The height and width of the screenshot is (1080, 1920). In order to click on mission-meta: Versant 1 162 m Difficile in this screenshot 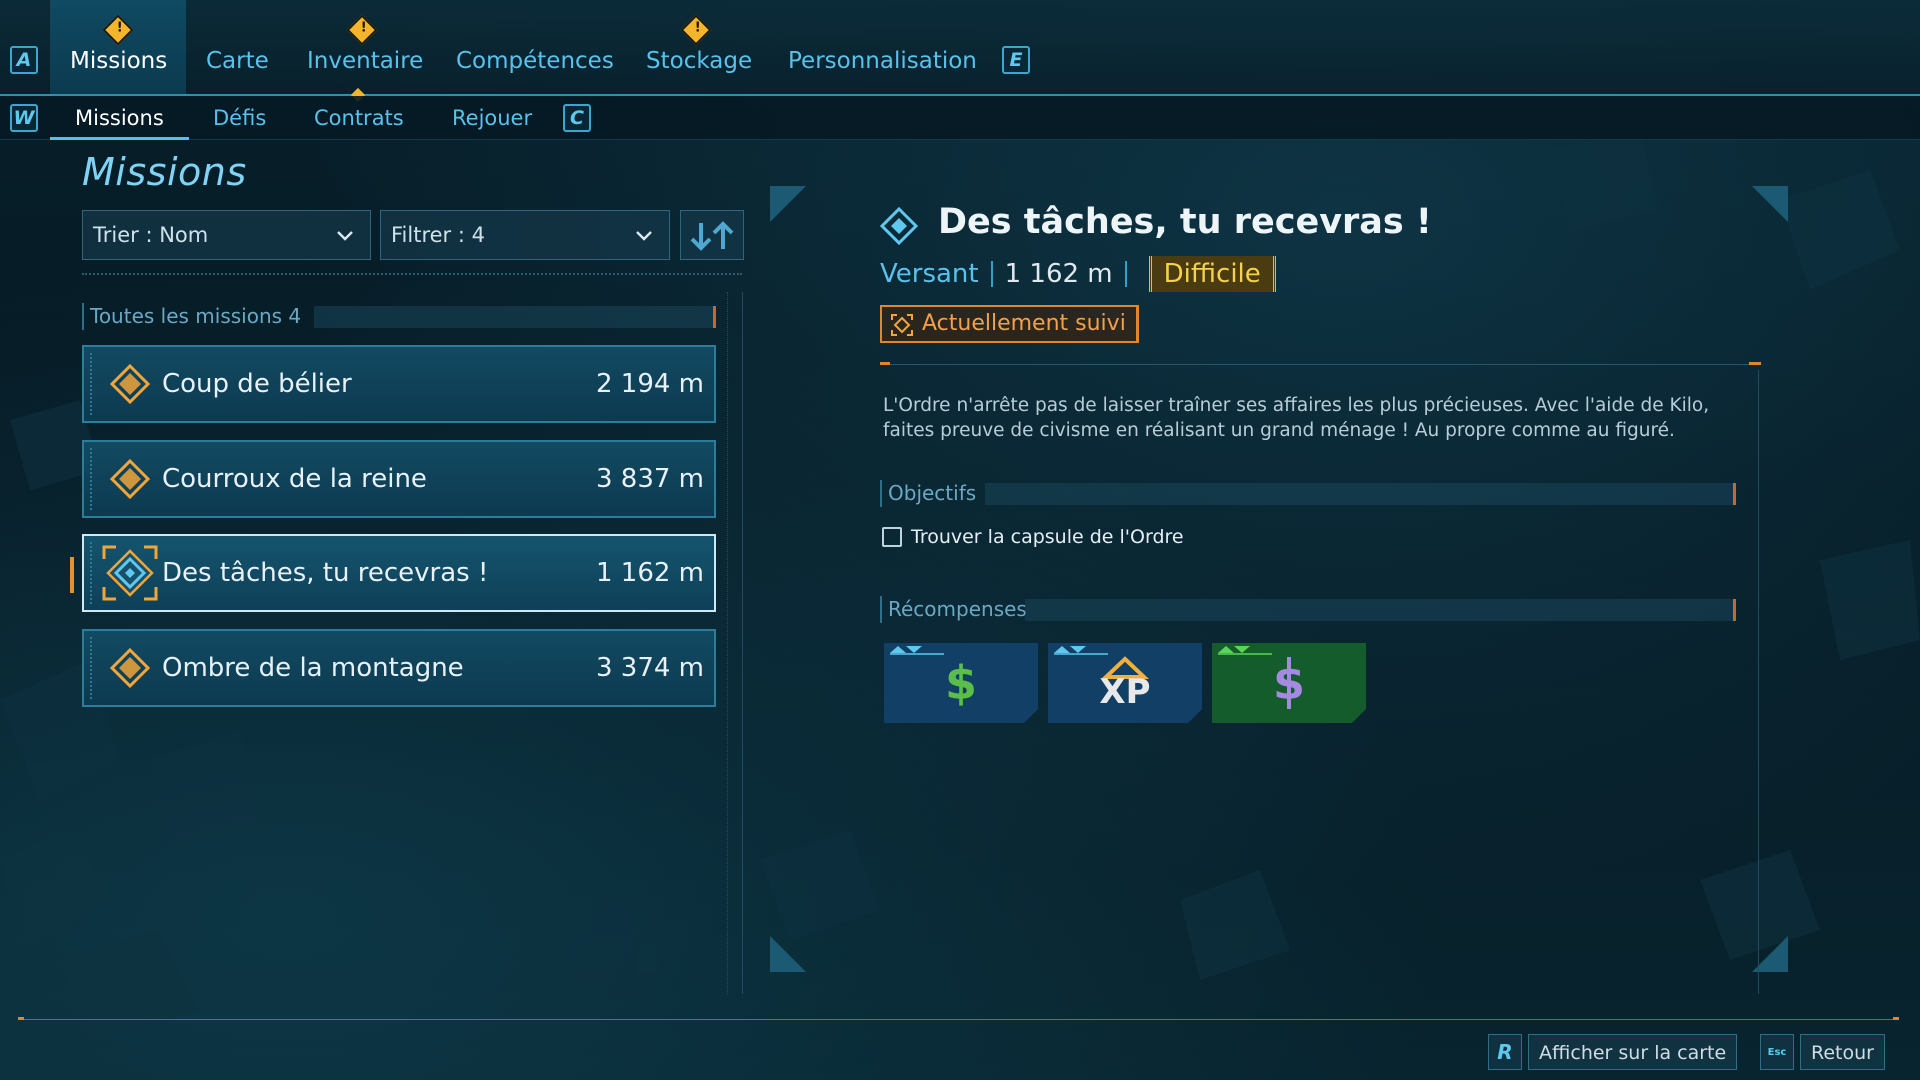, I will do `click(1078, 274)`.